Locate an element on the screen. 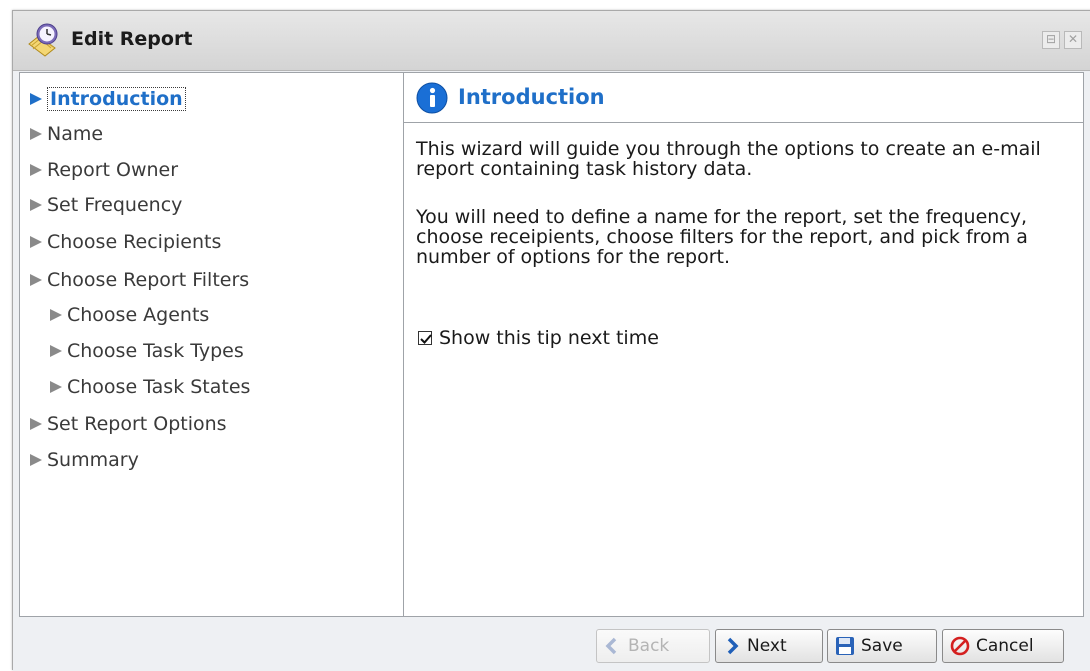  nav-step-name: Name is located at coordinates (65, 134).